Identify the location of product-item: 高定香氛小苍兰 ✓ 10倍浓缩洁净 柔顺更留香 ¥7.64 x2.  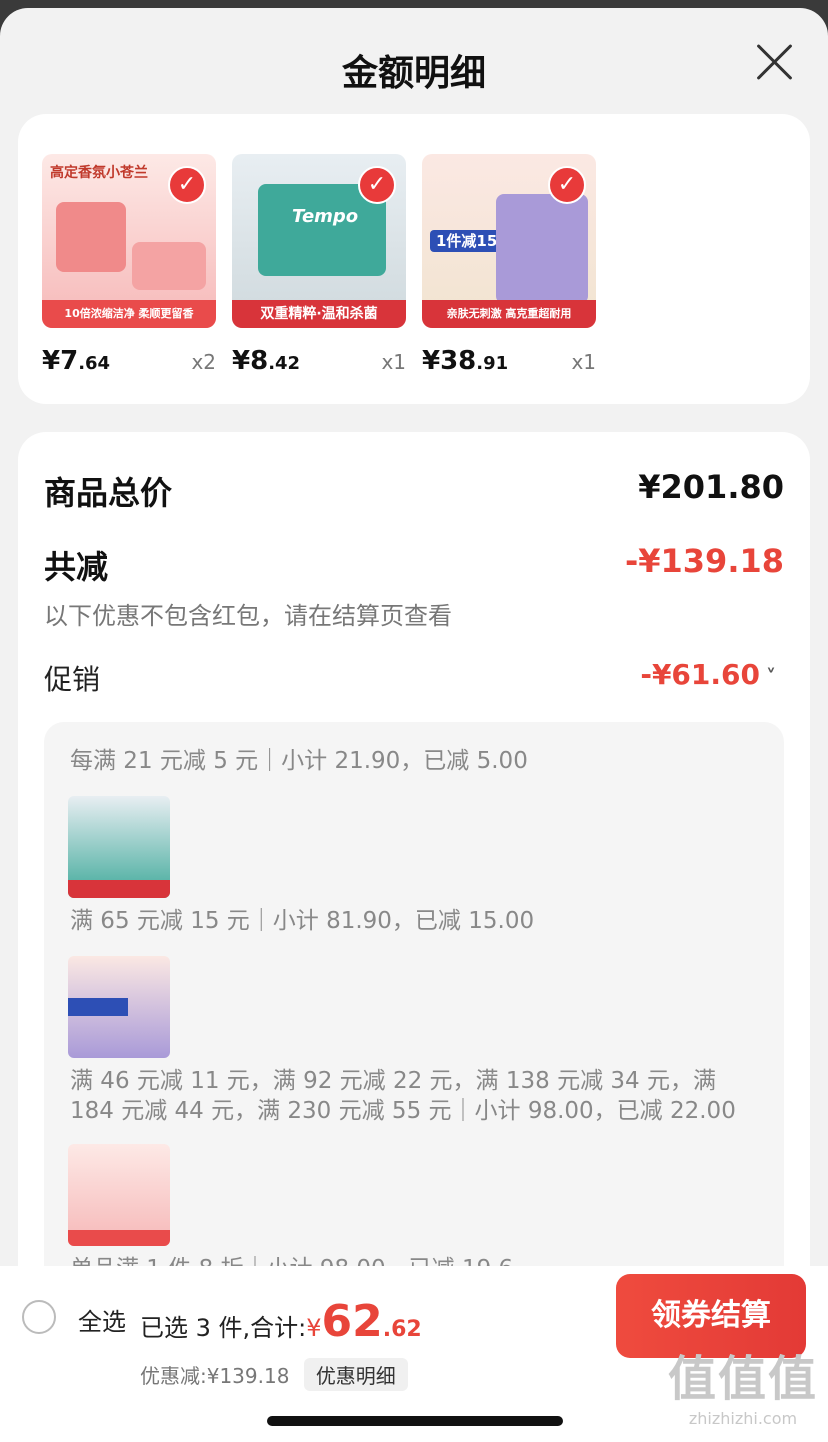
(129, 266).